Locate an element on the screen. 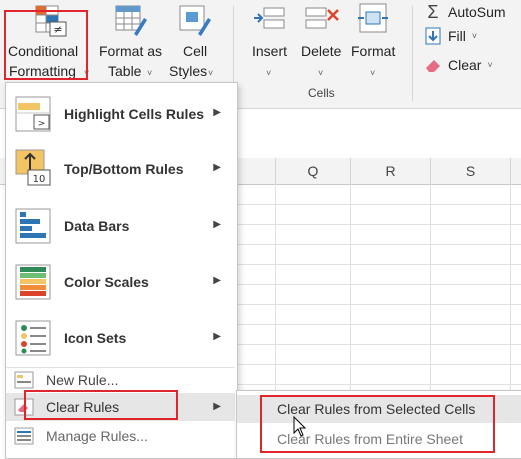 The image size is (521, 459). column-header-p is located at coordinates (256, 171).